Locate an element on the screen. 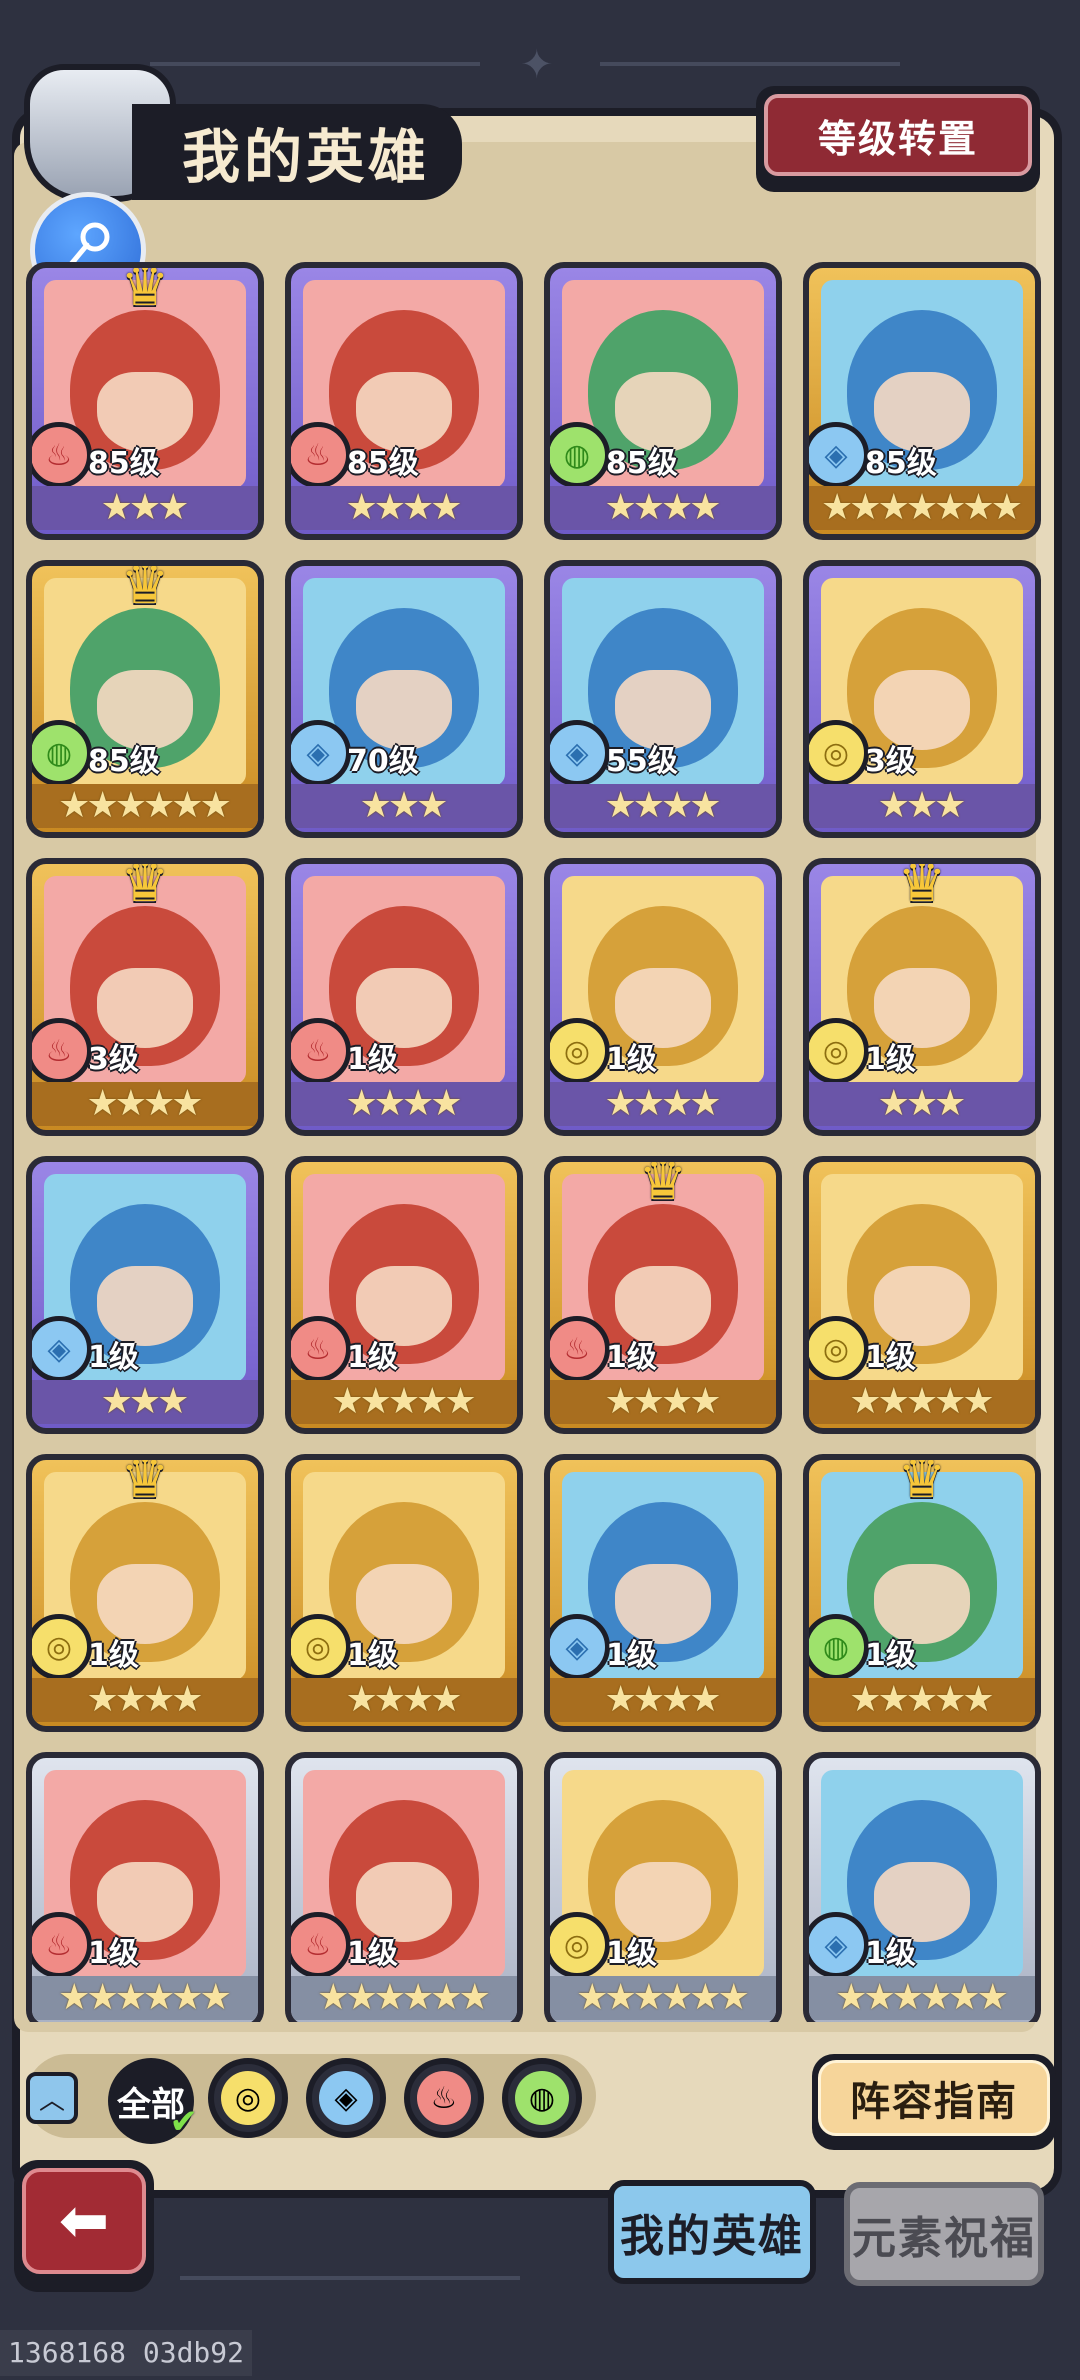 The width and height of the screenshot is (1080, 2380). hero-card: ◈ 85级 ★ ★ ★ ★ ★ ★ ★ is located at coordinates (922, 401).